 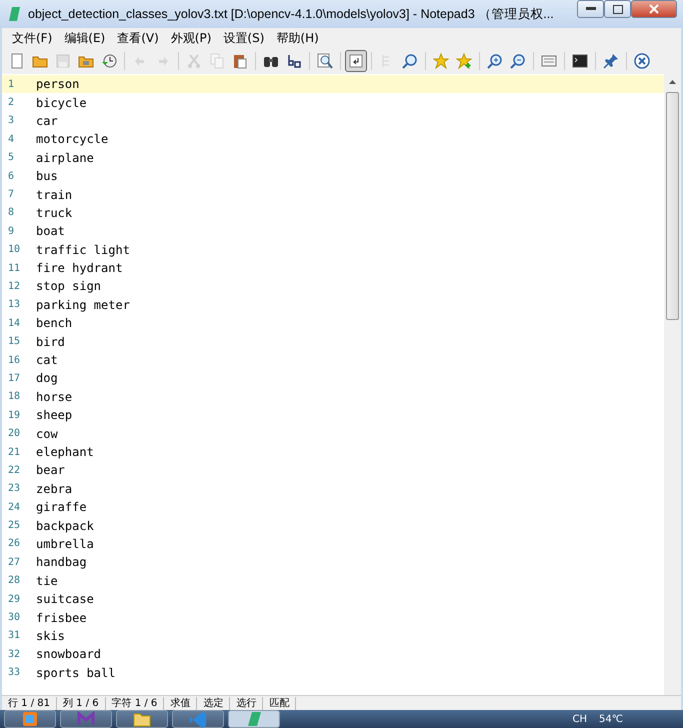 I want to click on line-text: bicycle, so click(x=61, y=103).